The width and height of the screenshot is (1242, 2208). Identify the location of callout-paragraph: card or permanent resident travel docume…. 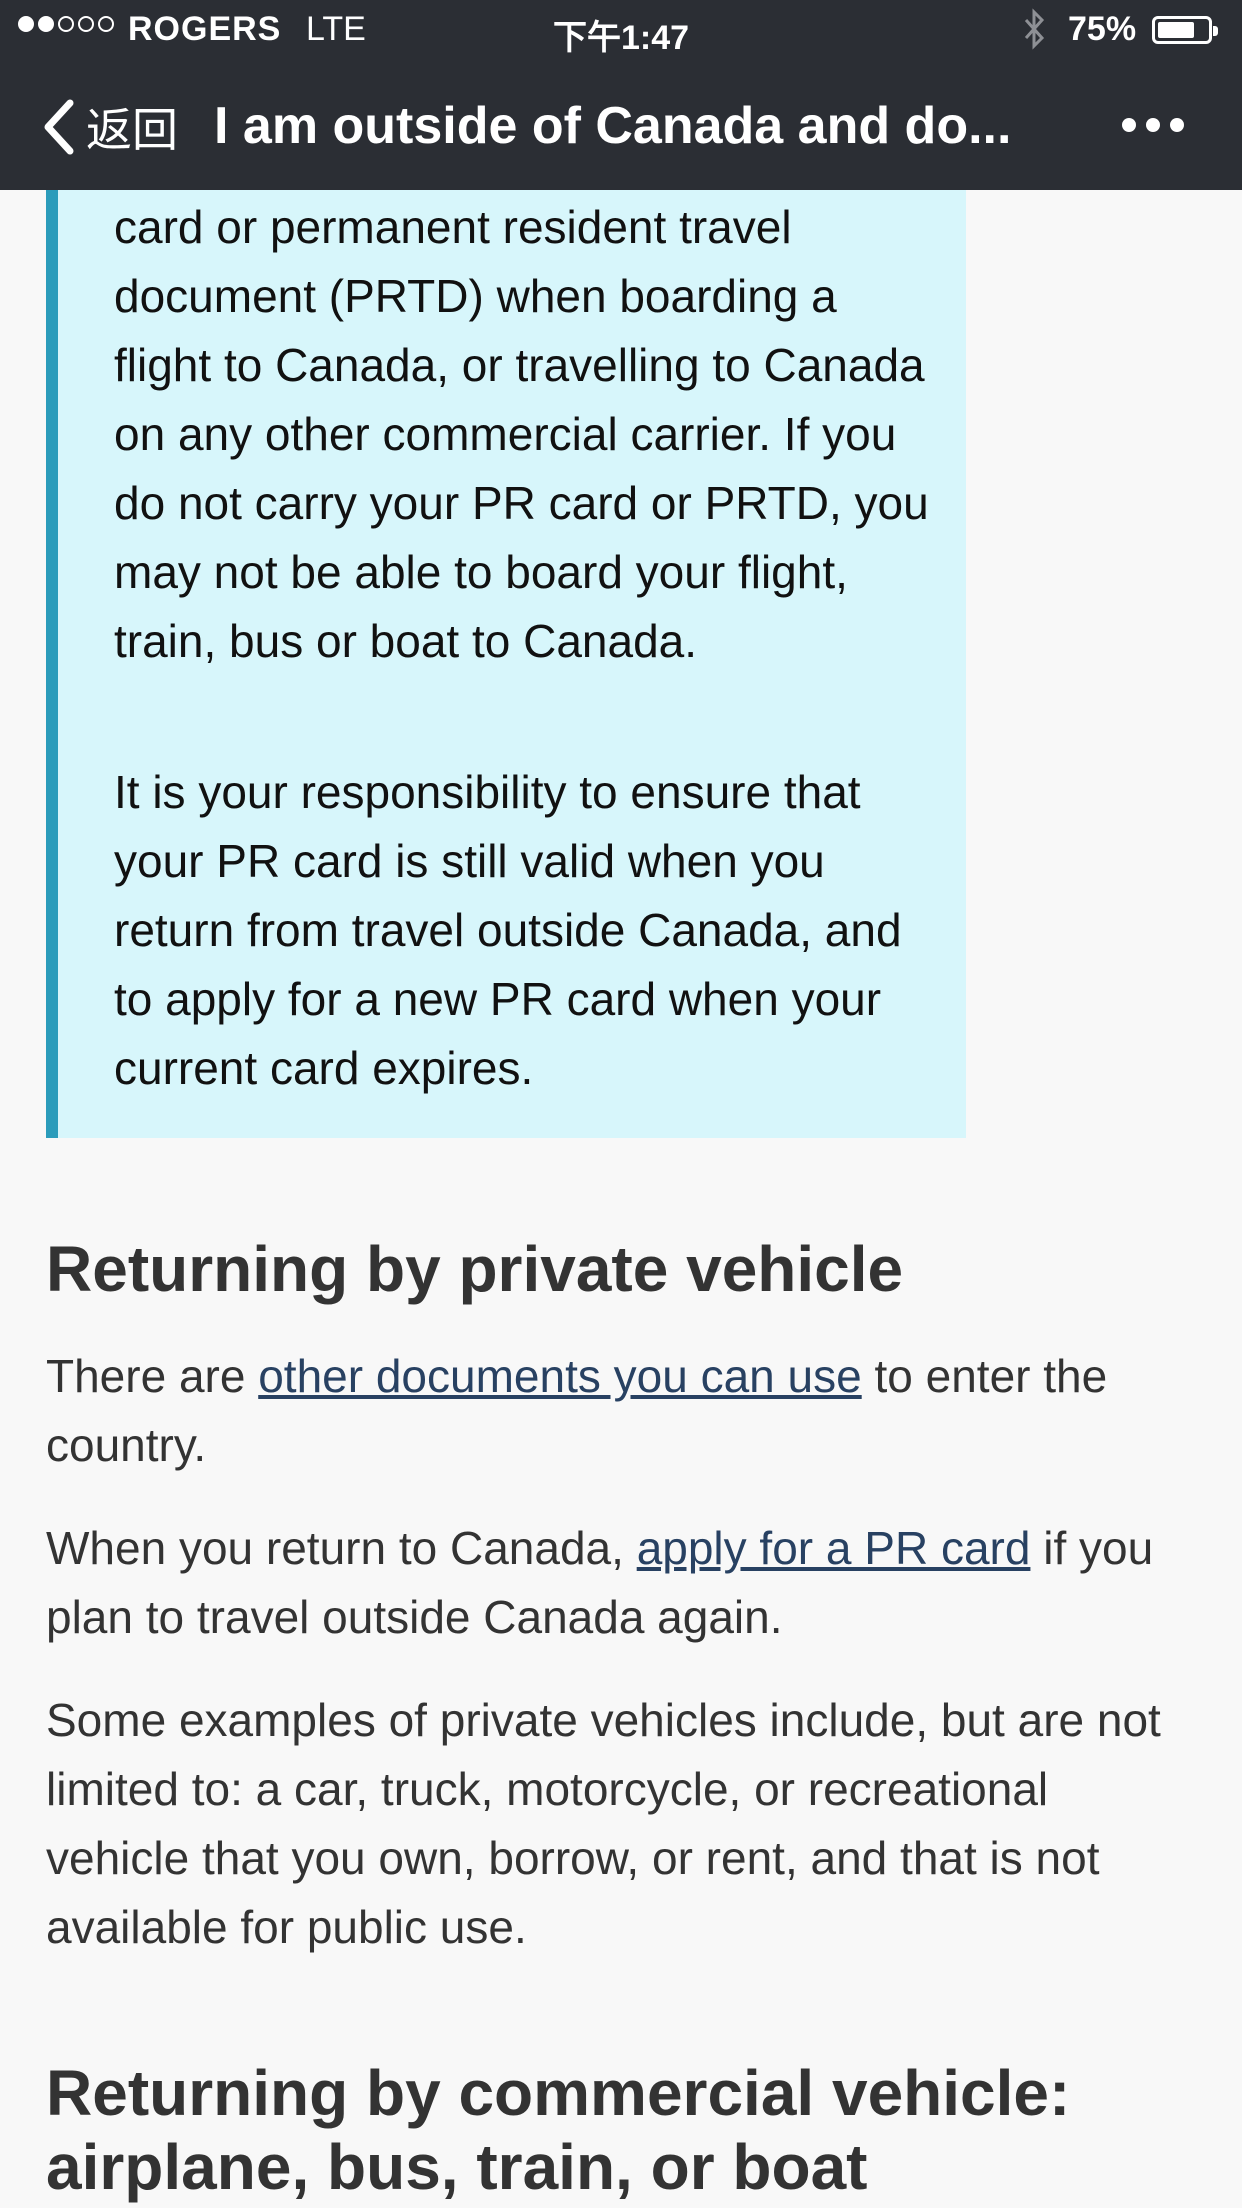
(521, 434).